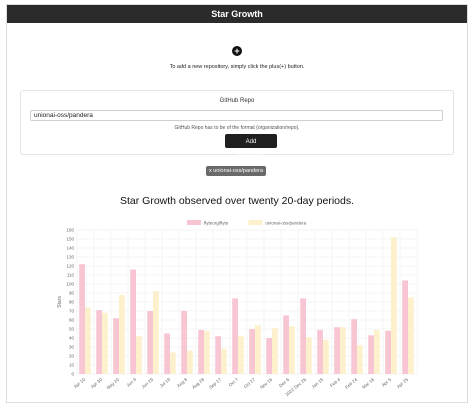 The width and height of the screenshot is (474, 407). I want to click on x-tick-label: Apr 10, so click(80, 383).